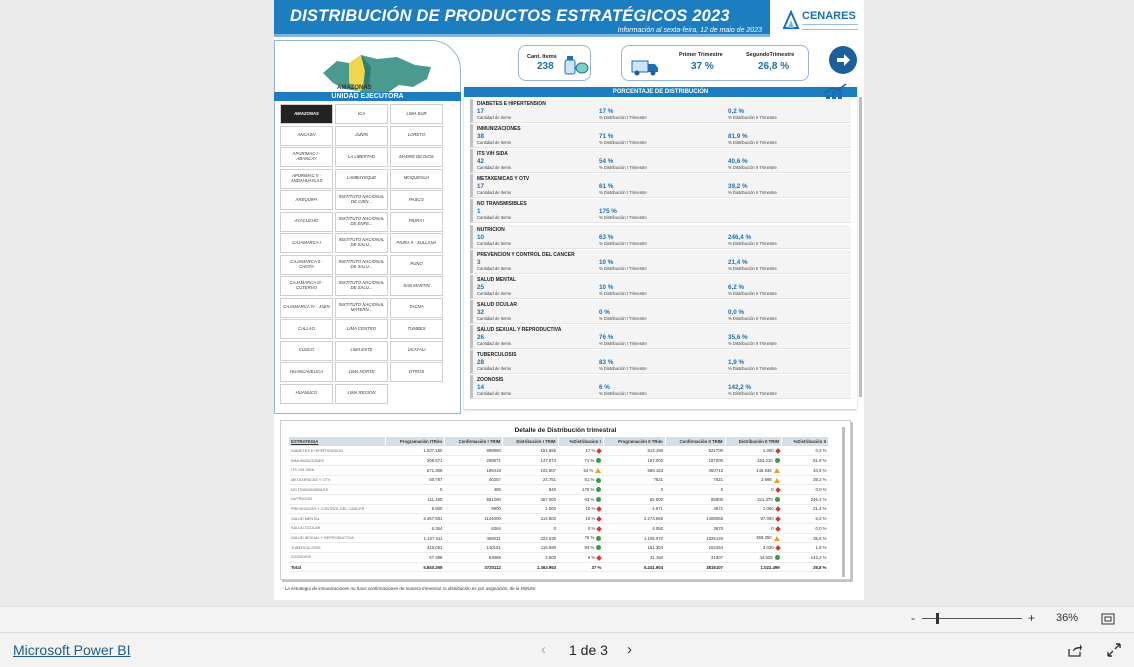 This screenshot has height=667, width=1134. I want to click on cell-value: 146.935, so click(764, 470).